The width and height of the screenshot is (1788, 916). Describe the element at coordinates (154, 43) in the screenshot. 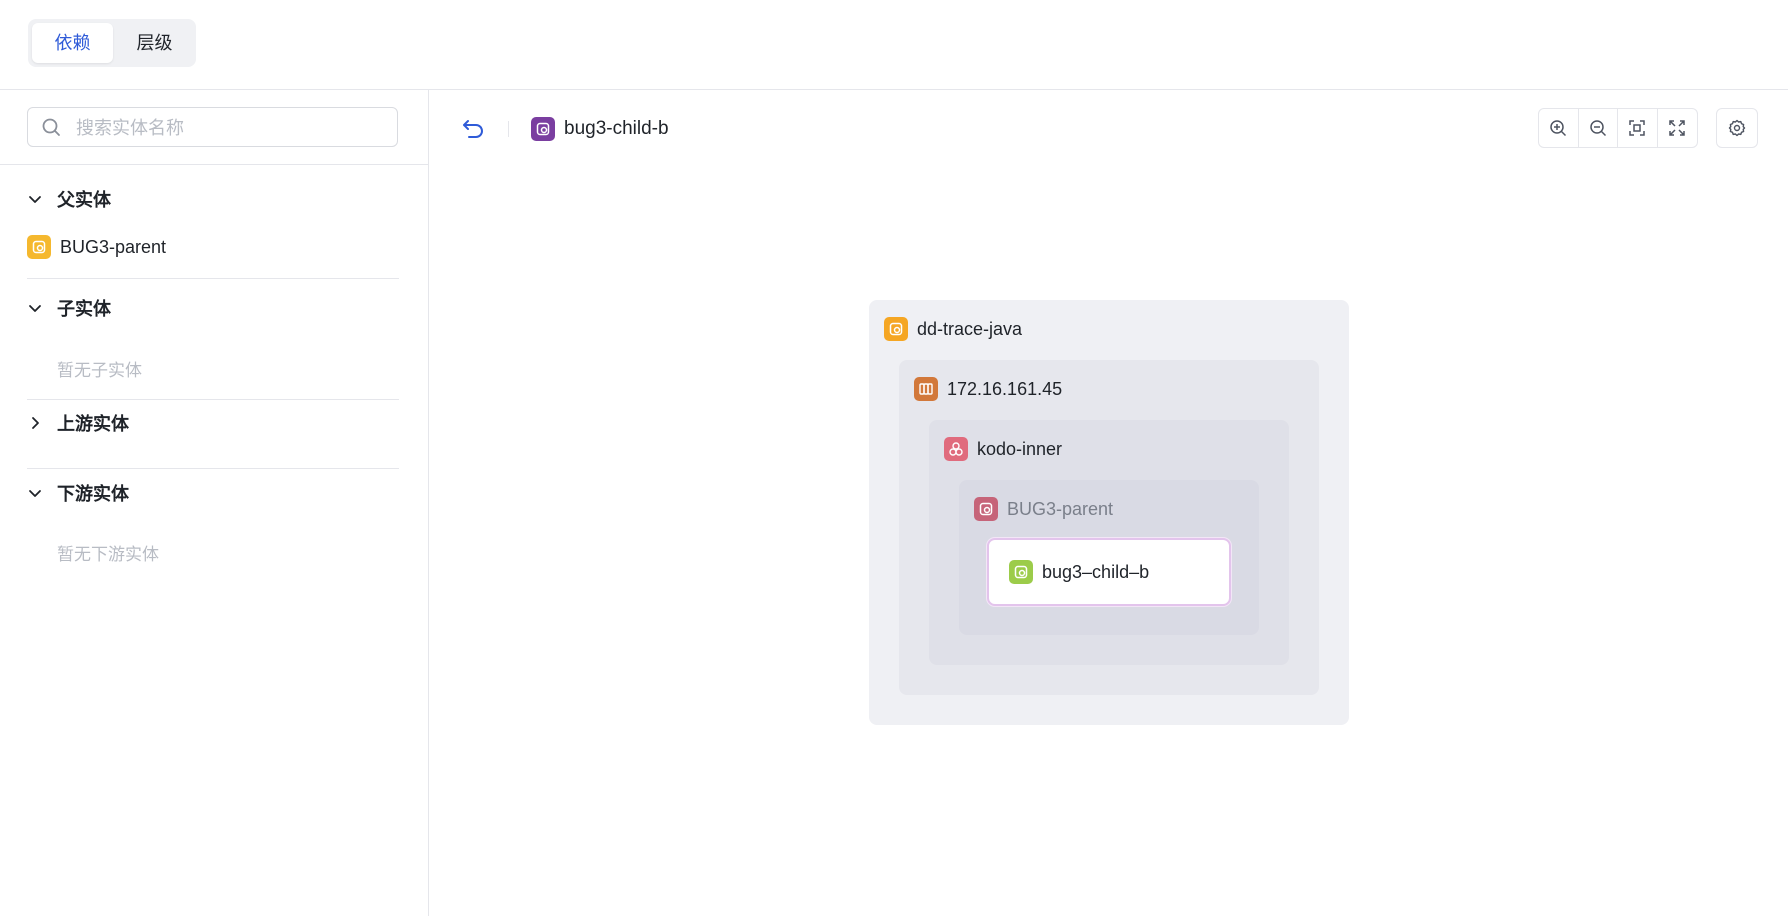

I see `tab-hierarchy: 层级` at that location.